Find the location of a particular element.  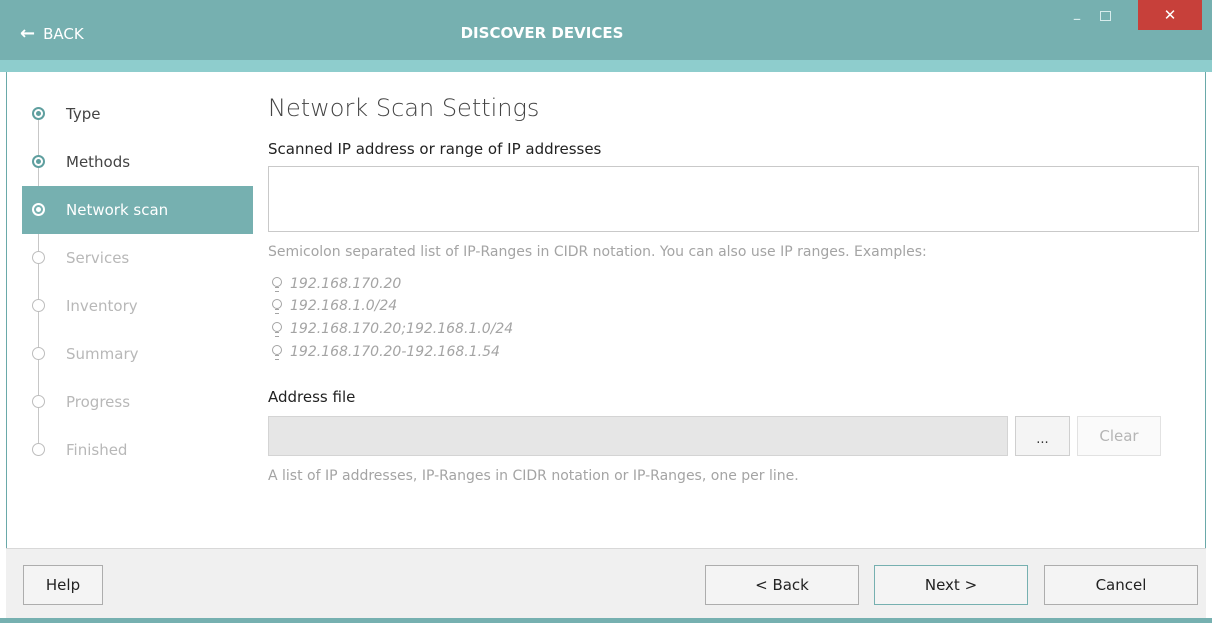

window-title: DISCOVER DEVICES is located at coordinates (542, 33).